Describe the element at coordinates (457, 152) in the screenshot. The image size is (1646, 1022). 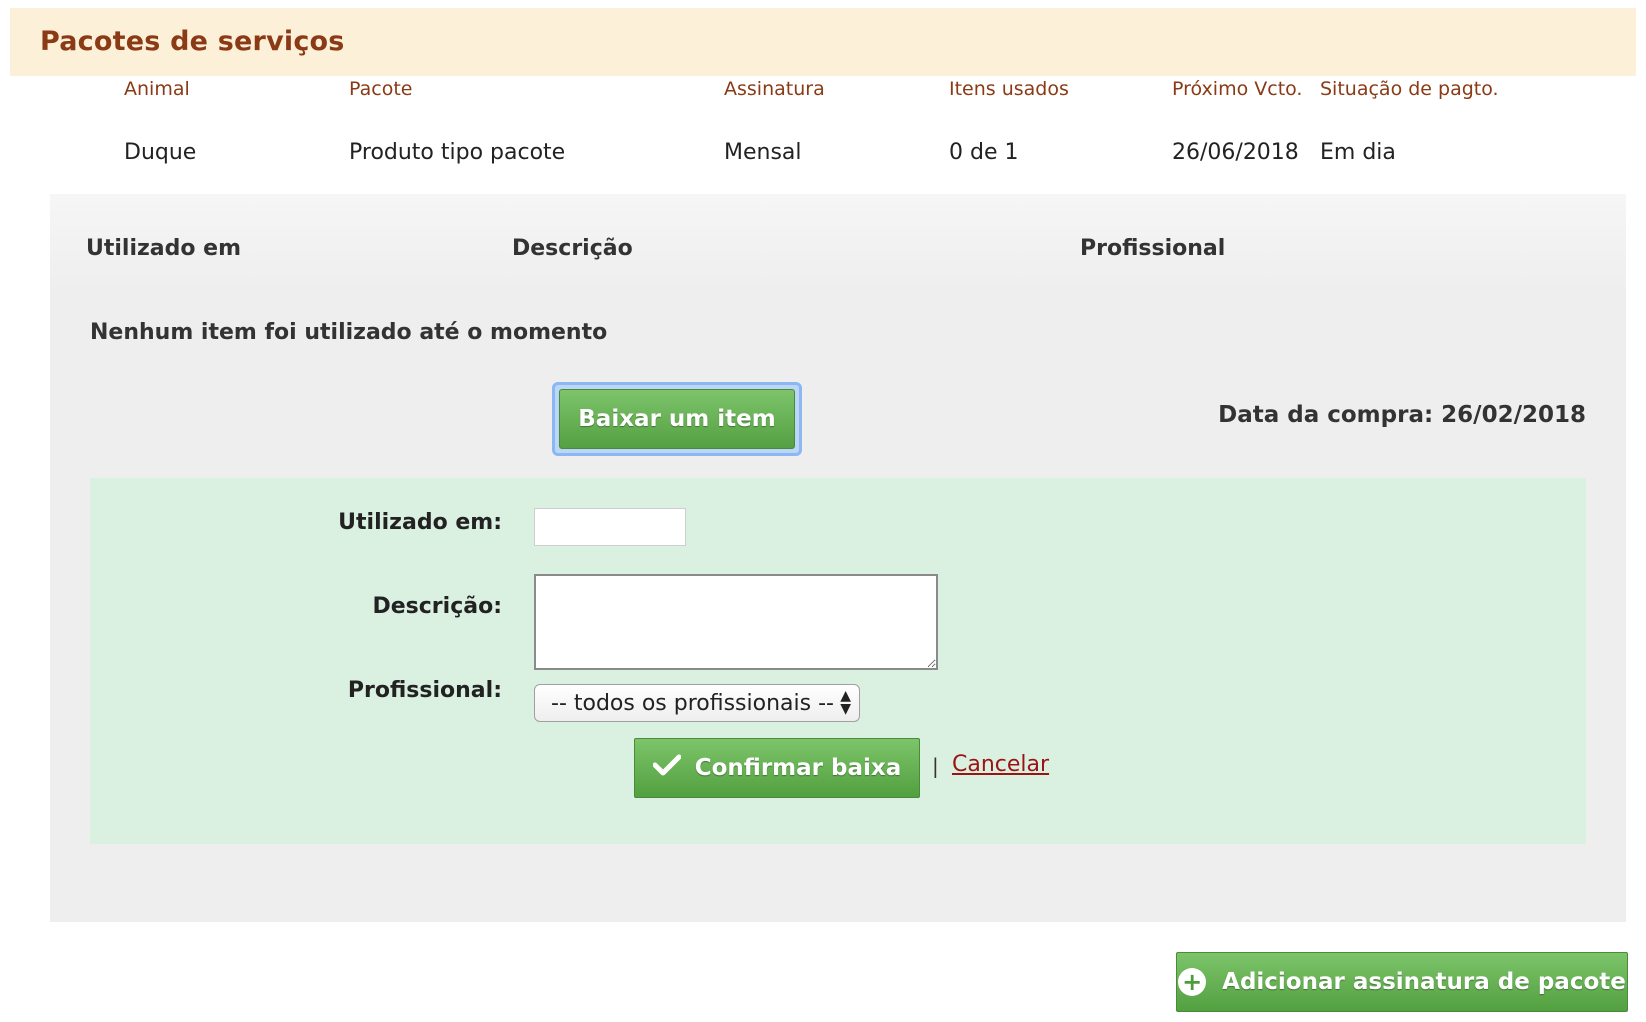
I see `cell-pacote: Produto tipo pacote` at that location.